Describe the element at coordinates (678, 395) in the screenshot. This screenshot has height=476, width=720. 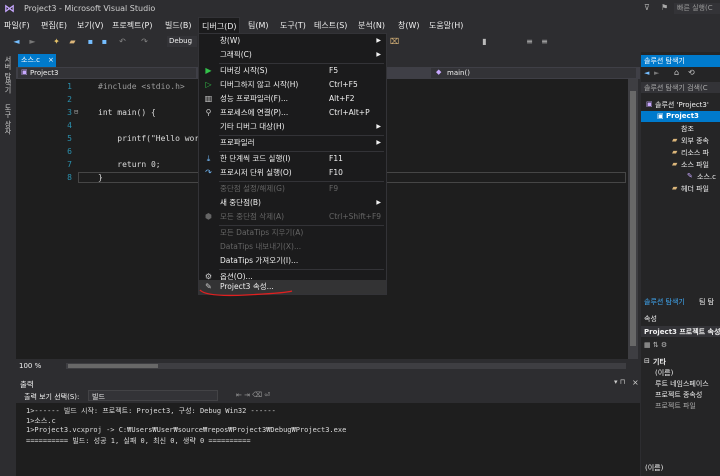
I see `property-row: 프로젝트 종속성` at that location.